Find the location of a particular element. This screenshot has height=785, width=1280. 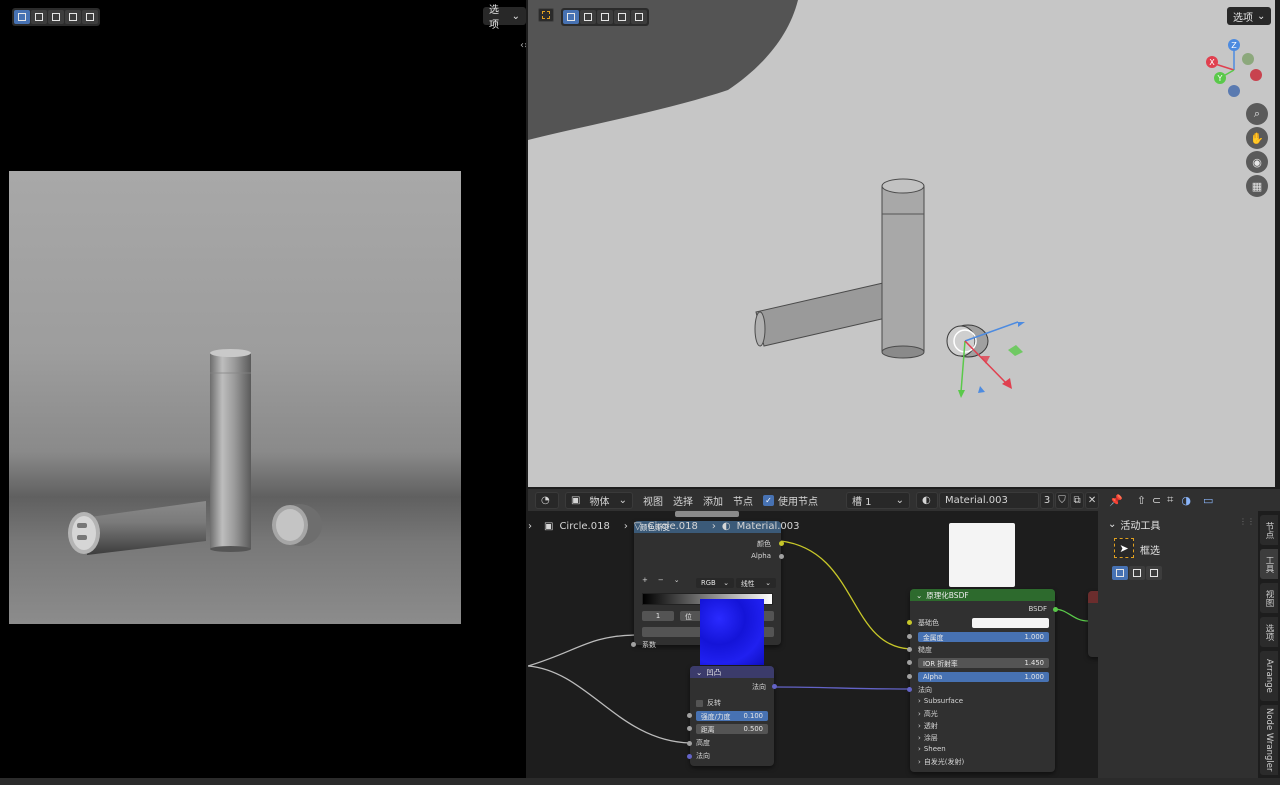

chevron-down-icon: ⌄ is located at coordinates (677, 580).